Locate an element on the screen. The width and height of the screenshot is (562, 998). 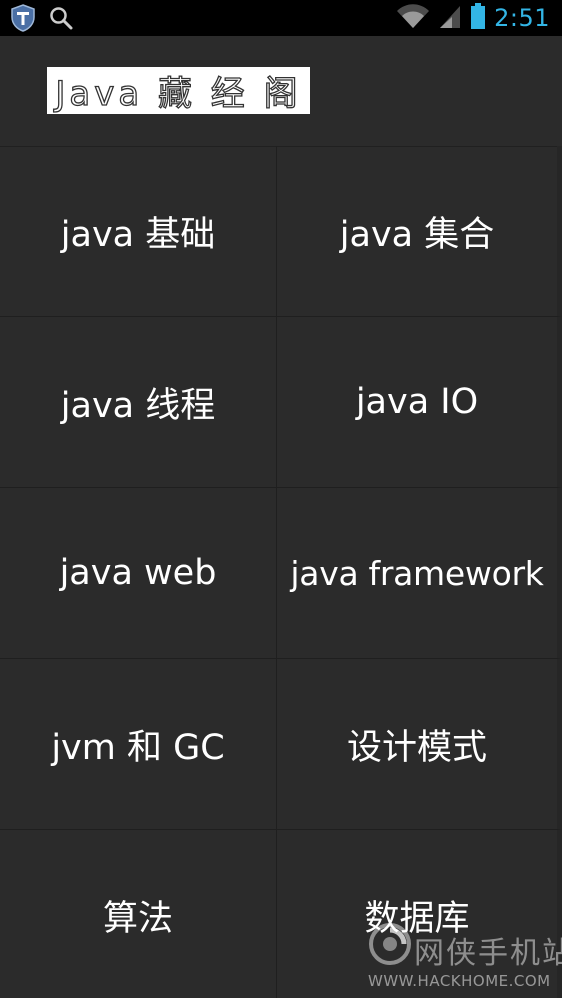
watermark: 网侠手机站 WWW.HACKHOME.COM is located at coordinates (462, 953).